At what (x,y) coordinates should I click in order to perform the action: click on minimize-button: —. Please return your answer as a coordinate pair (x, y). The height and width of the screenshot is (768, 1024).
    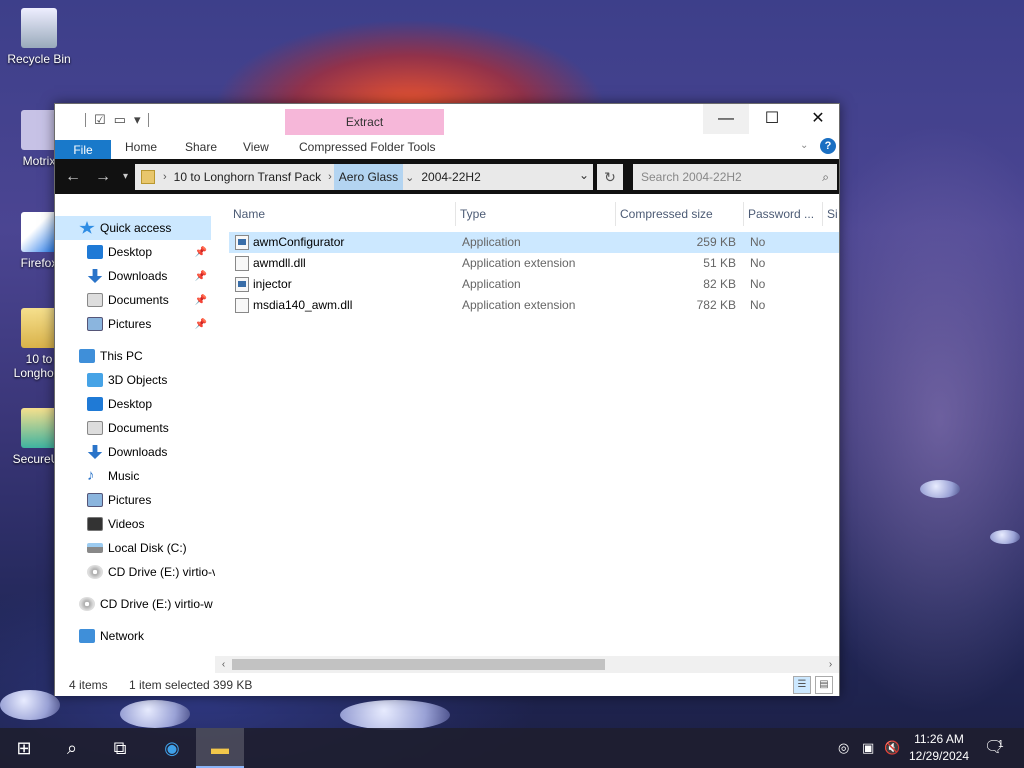
    Looking at the image, I should click on (726, 119).